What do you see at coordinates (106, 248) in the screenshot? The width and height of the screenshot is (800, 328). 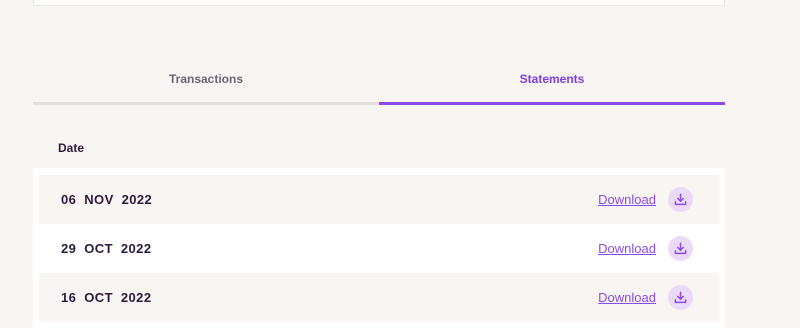 I see `statement-date: 29 OCT 2022` at bounding box center [106, 248].